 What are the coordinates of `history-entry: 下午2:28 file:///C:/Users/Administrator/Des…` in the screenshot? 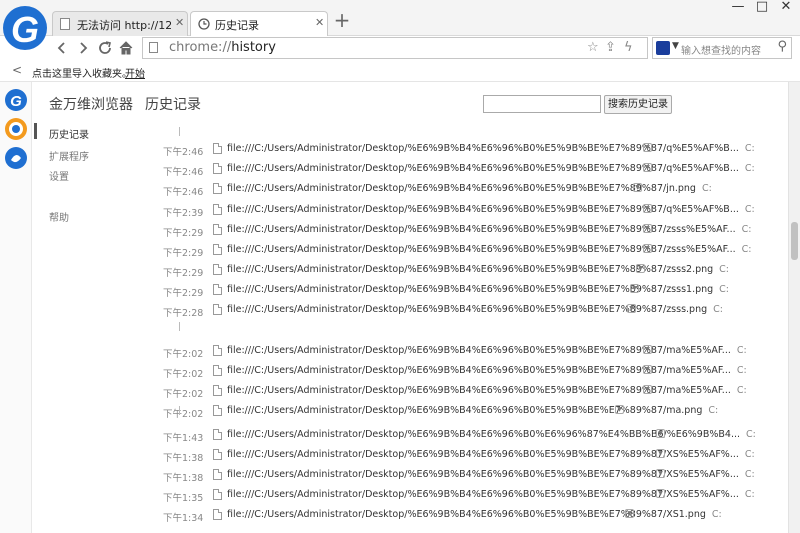 It's located at (467, 311).